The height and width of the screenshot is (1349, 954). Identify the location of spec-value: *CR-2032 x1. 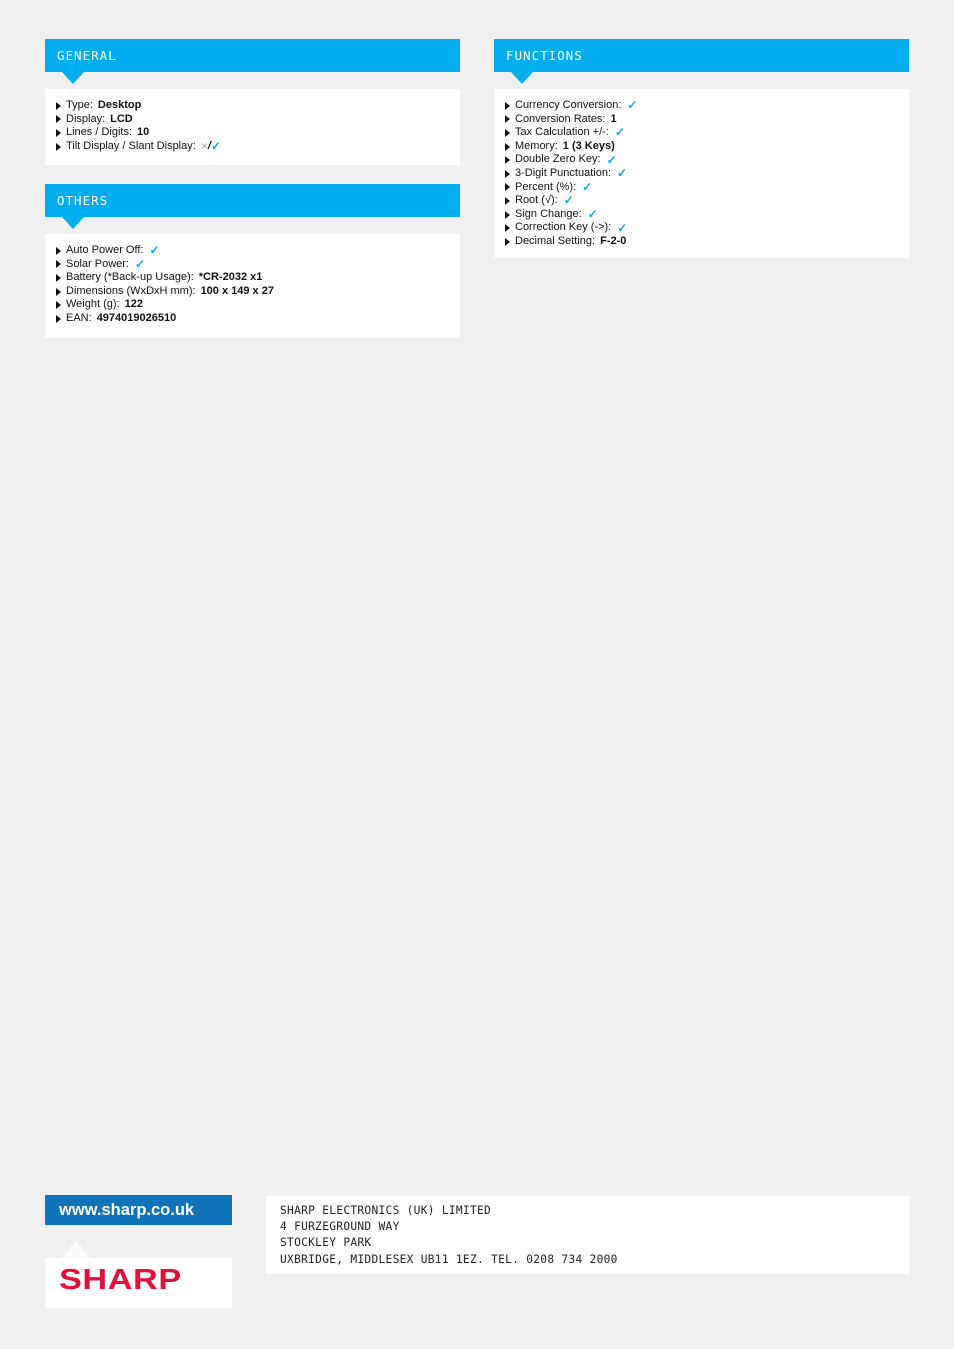
(230, 277).